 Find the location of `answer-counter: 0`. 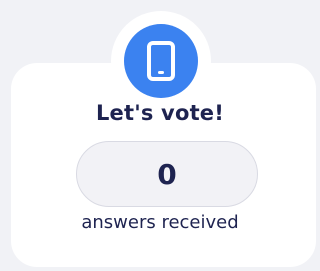

answer-counter: 0 is located at coordinates (167, 174).